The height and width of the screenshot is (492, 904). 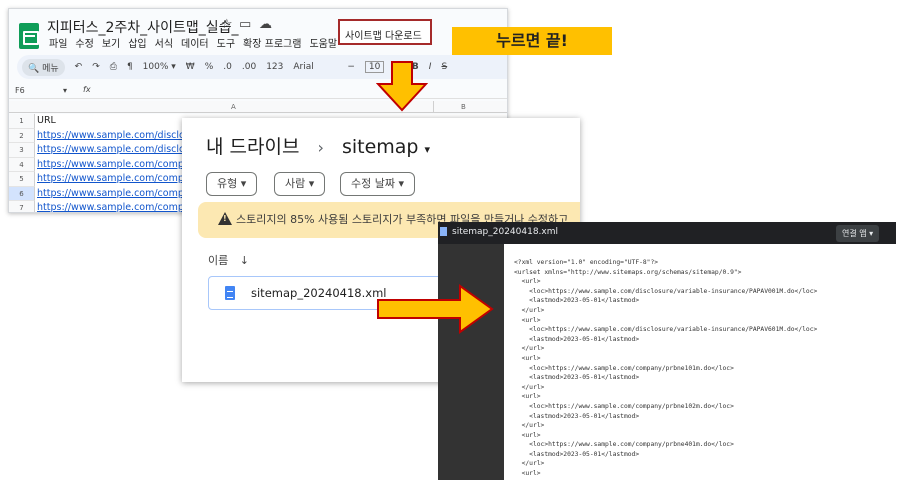 I want to click on sort-by-name: 이름 ↓, so click(x=228, y=260).